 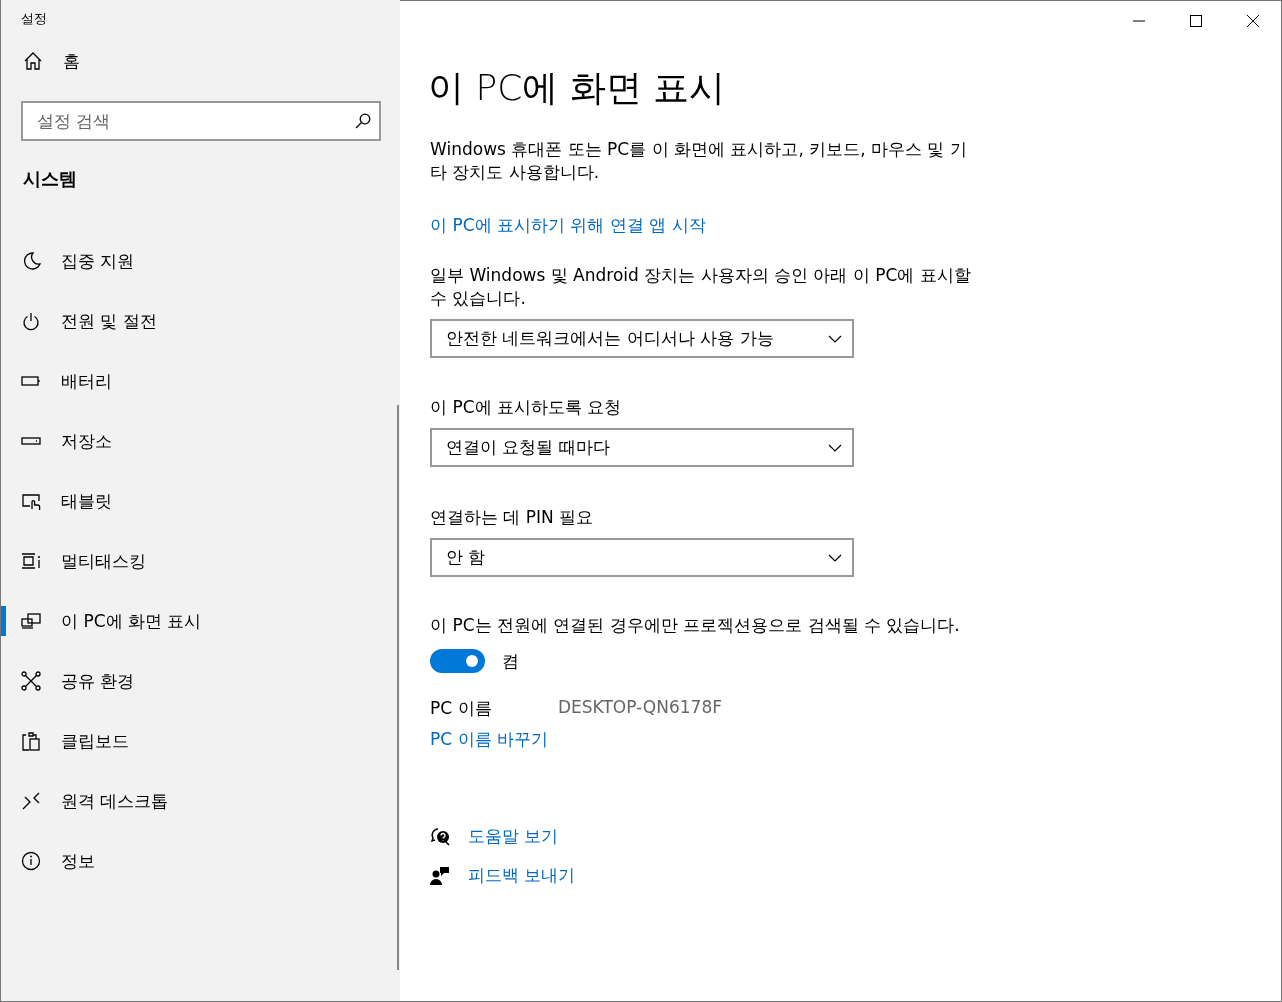 What do you see at coordinates (457, 661) in the screenshot?
I see `toggle-switch` at bounding box center [457, 661].